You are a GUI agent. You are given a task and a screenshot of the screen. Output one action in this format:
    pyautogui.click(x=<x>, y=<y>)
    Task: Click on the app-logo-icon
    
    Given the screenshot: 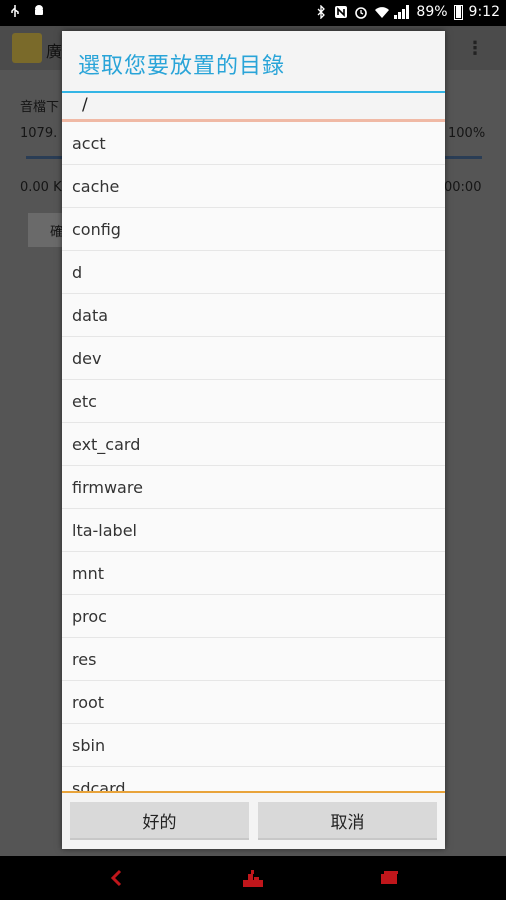 What is the action you would take?
    pyautogui.click(x=27, y=48)
    